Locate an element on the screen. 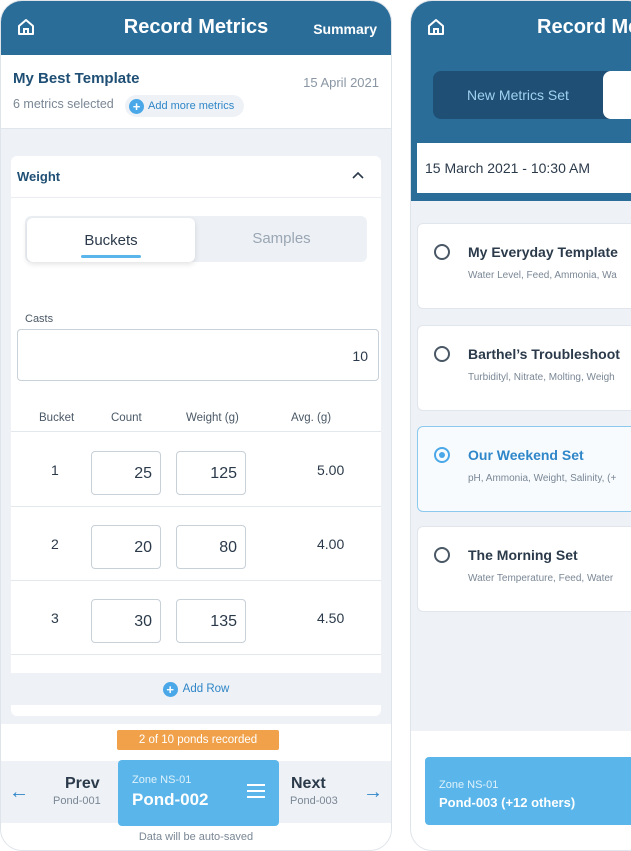  set-name: The Morning Set is located at coordinates (523, 555).